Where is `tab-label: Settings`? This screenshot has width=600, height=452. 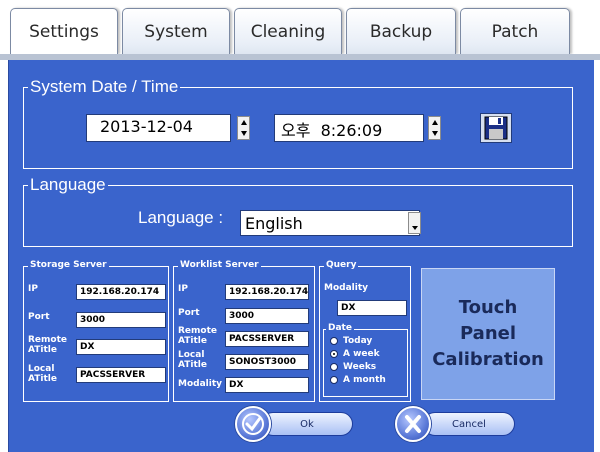 tab-label: Settings is located at coordinates (64, 31).